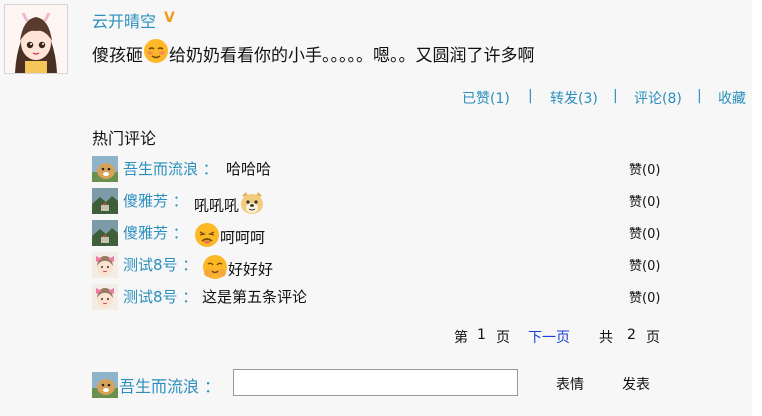  What do you see at coordinates (757, 208) in the screenshot?
I see `right-edge` at bounding box center [757, 208].